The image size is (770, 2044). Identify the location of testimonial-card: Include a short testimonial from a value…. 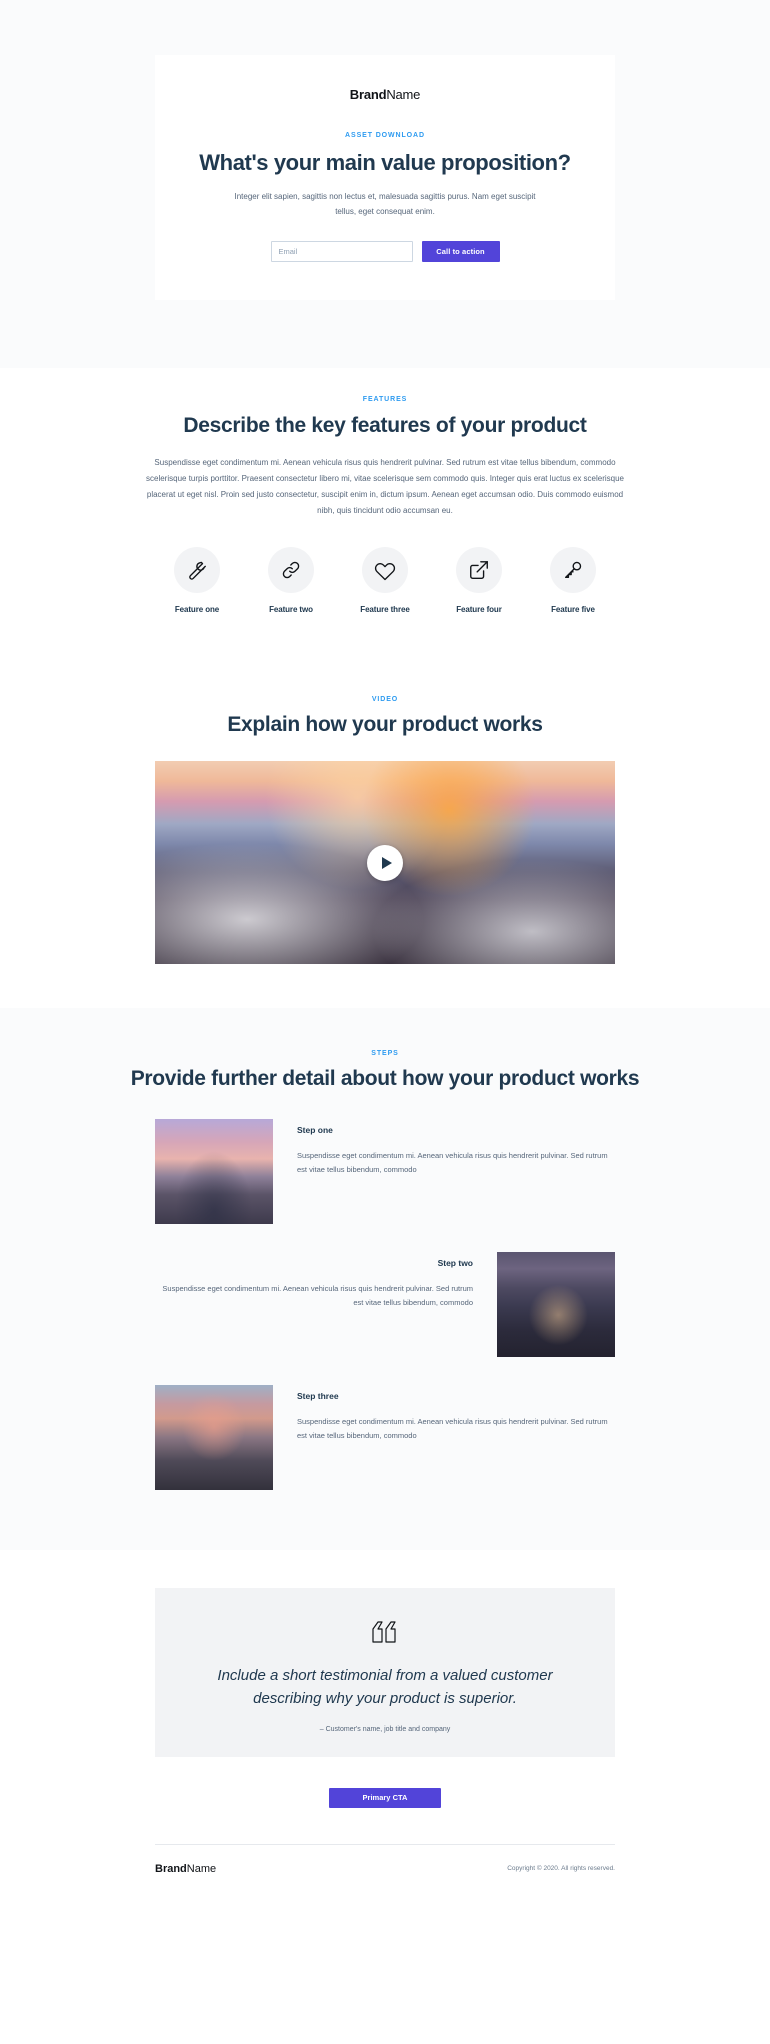
(385, 1672).